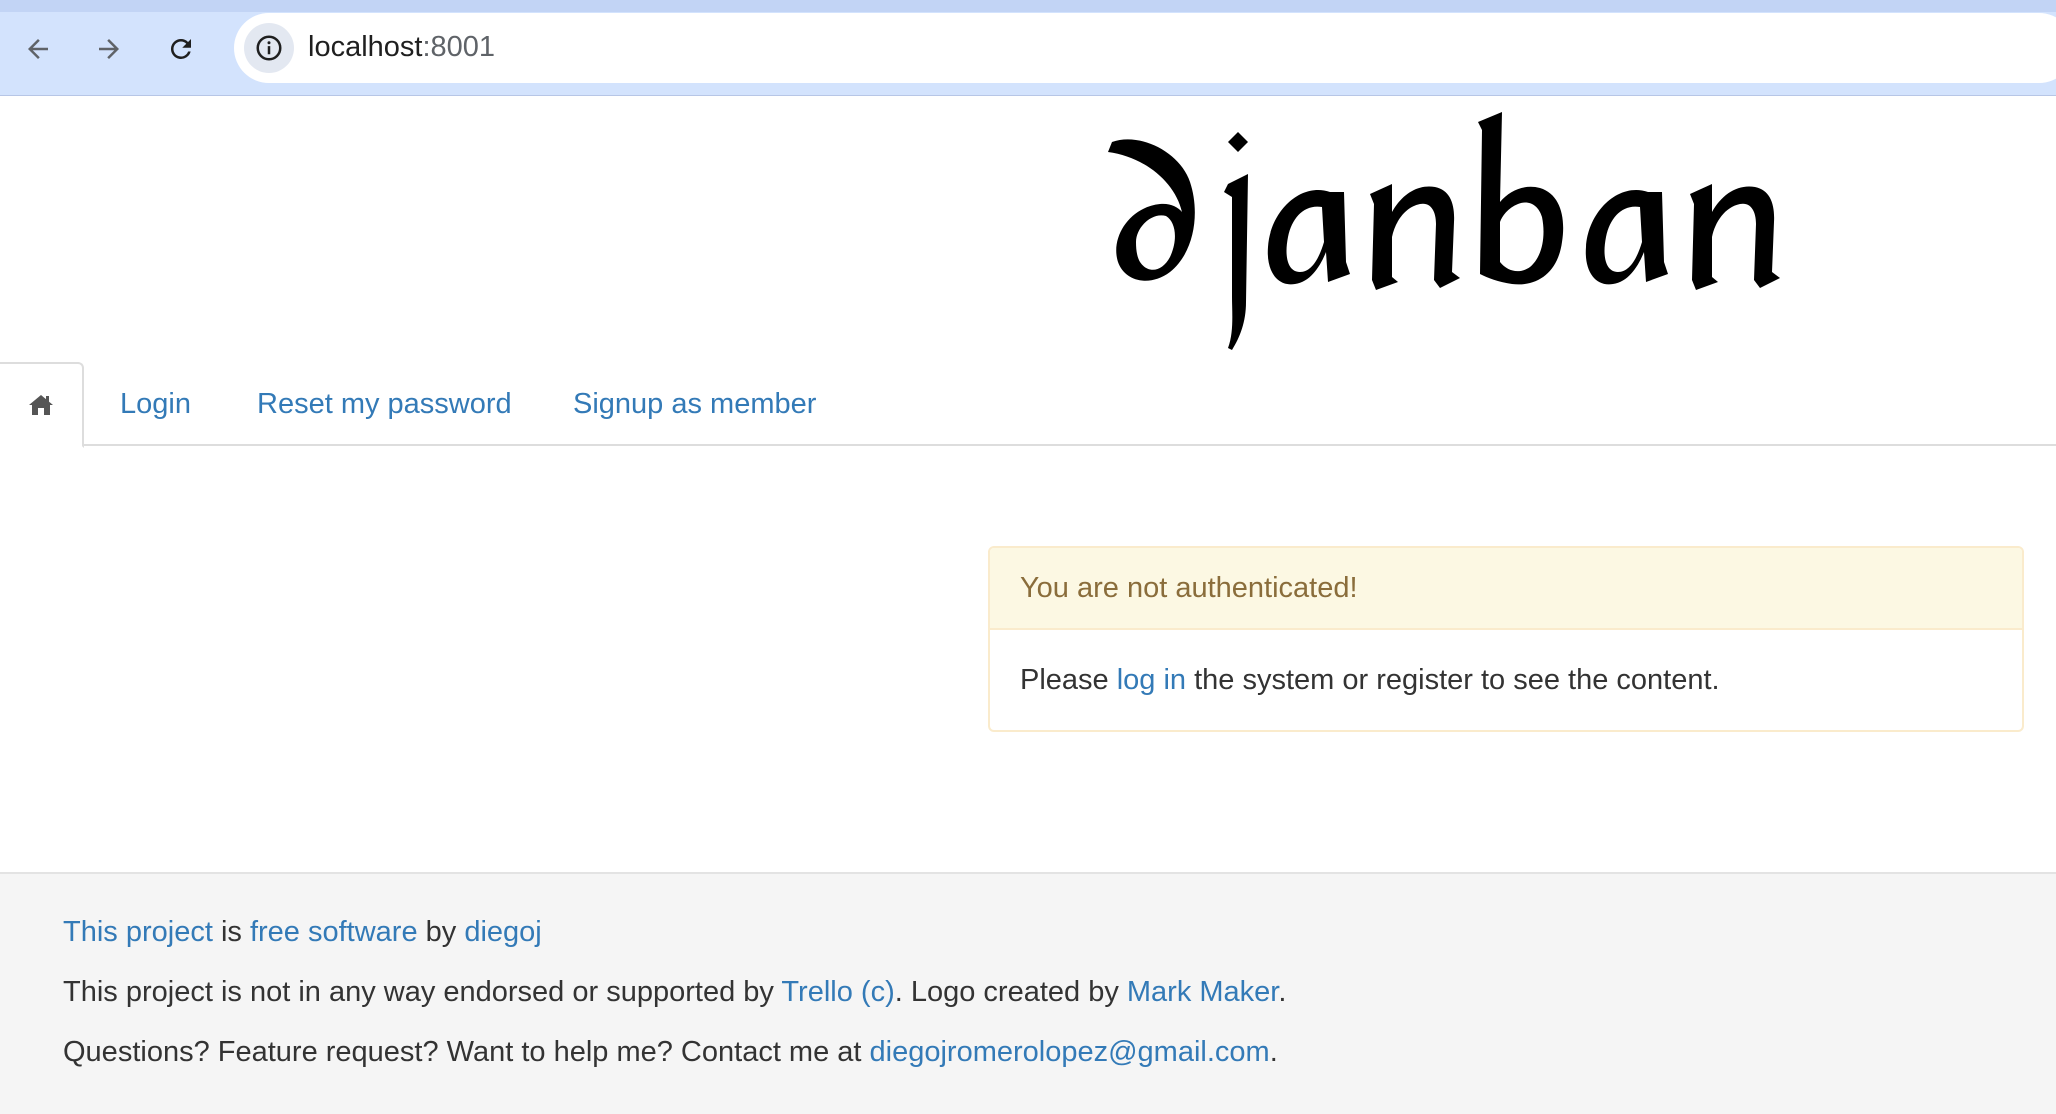 Image resolution: width=2056 pixels, height=1114 pixels. What do you see at coordinates (365, 47) in the screenshot?
I see `url-host: localhost` at bounding box center [365, 47].